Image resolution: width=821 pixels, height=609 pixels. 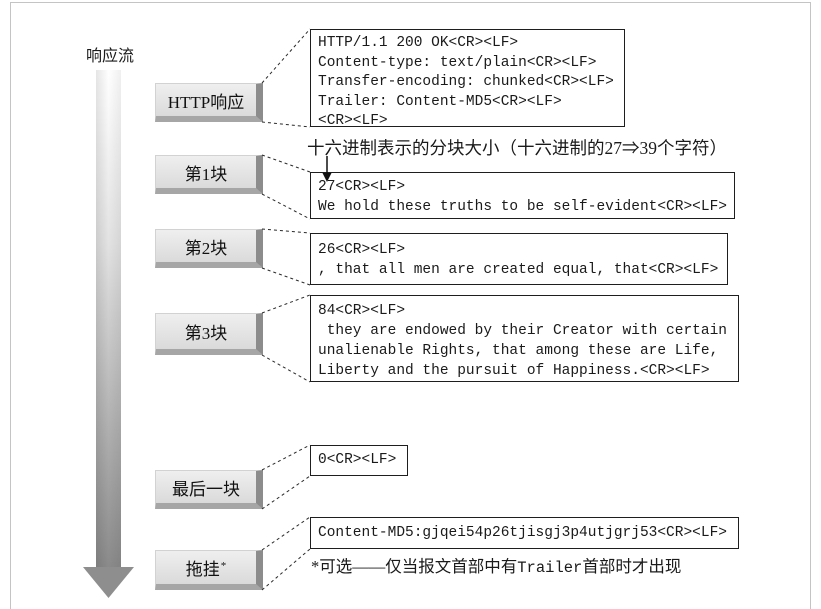 What do you see at coordinates (457, 62) in the screenshot?
I see `header-line: Content-type: text/plain<CR><LF>` at bounding box center [457, 62].